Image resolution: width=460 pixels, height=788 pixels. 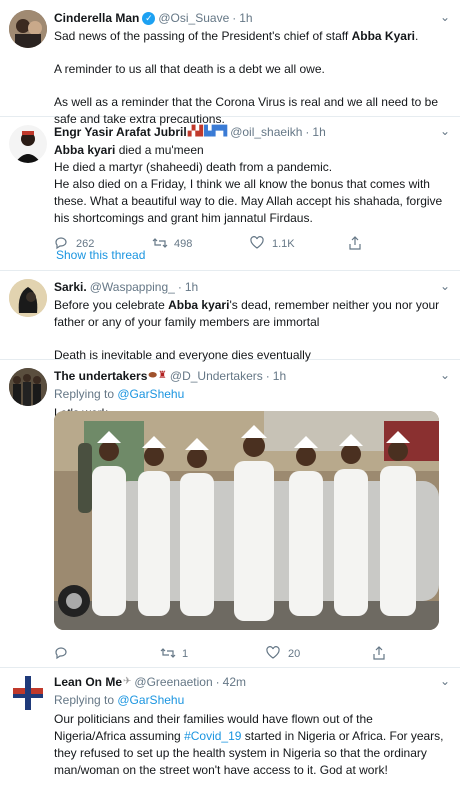 I want to click on tweet-header: The undertakers ⬬ ♜ @D_Undertakers · 1h, so click(x=250, y=372).